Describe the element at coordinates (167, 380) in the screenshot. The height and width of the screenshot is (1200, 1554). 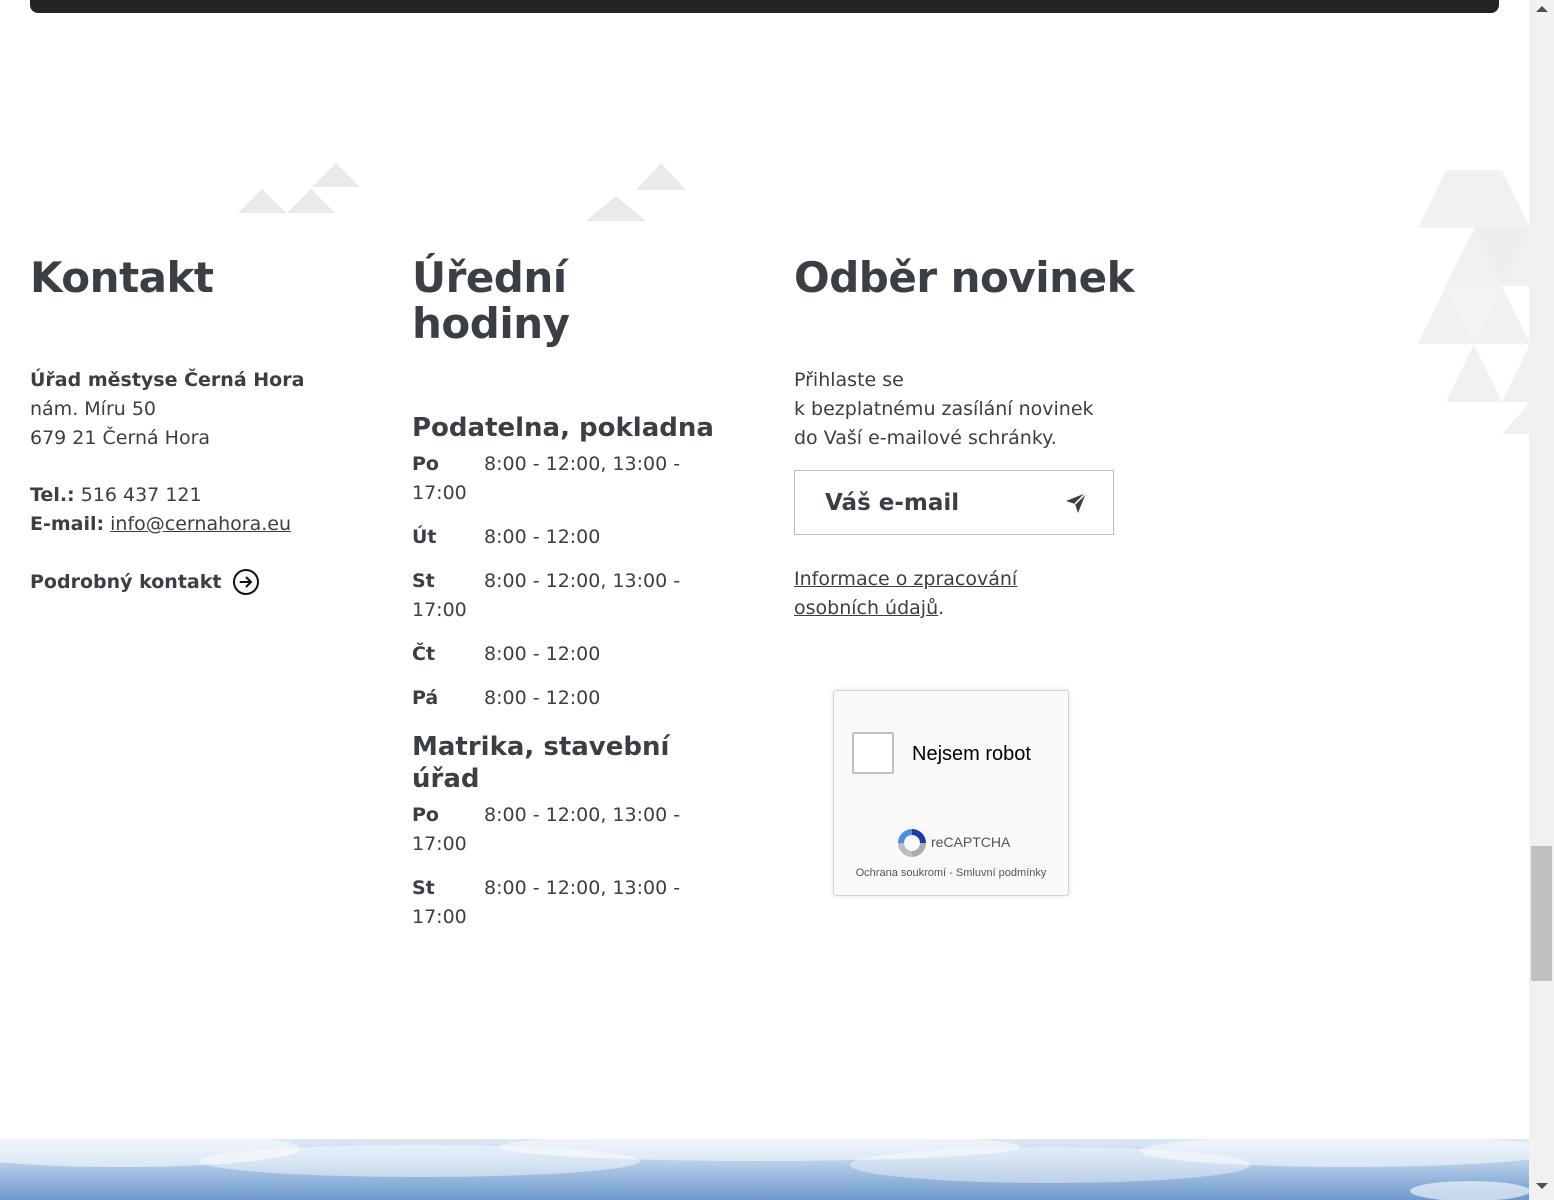
I see `office-name: Úřad městyse Černá Hora` at that location.